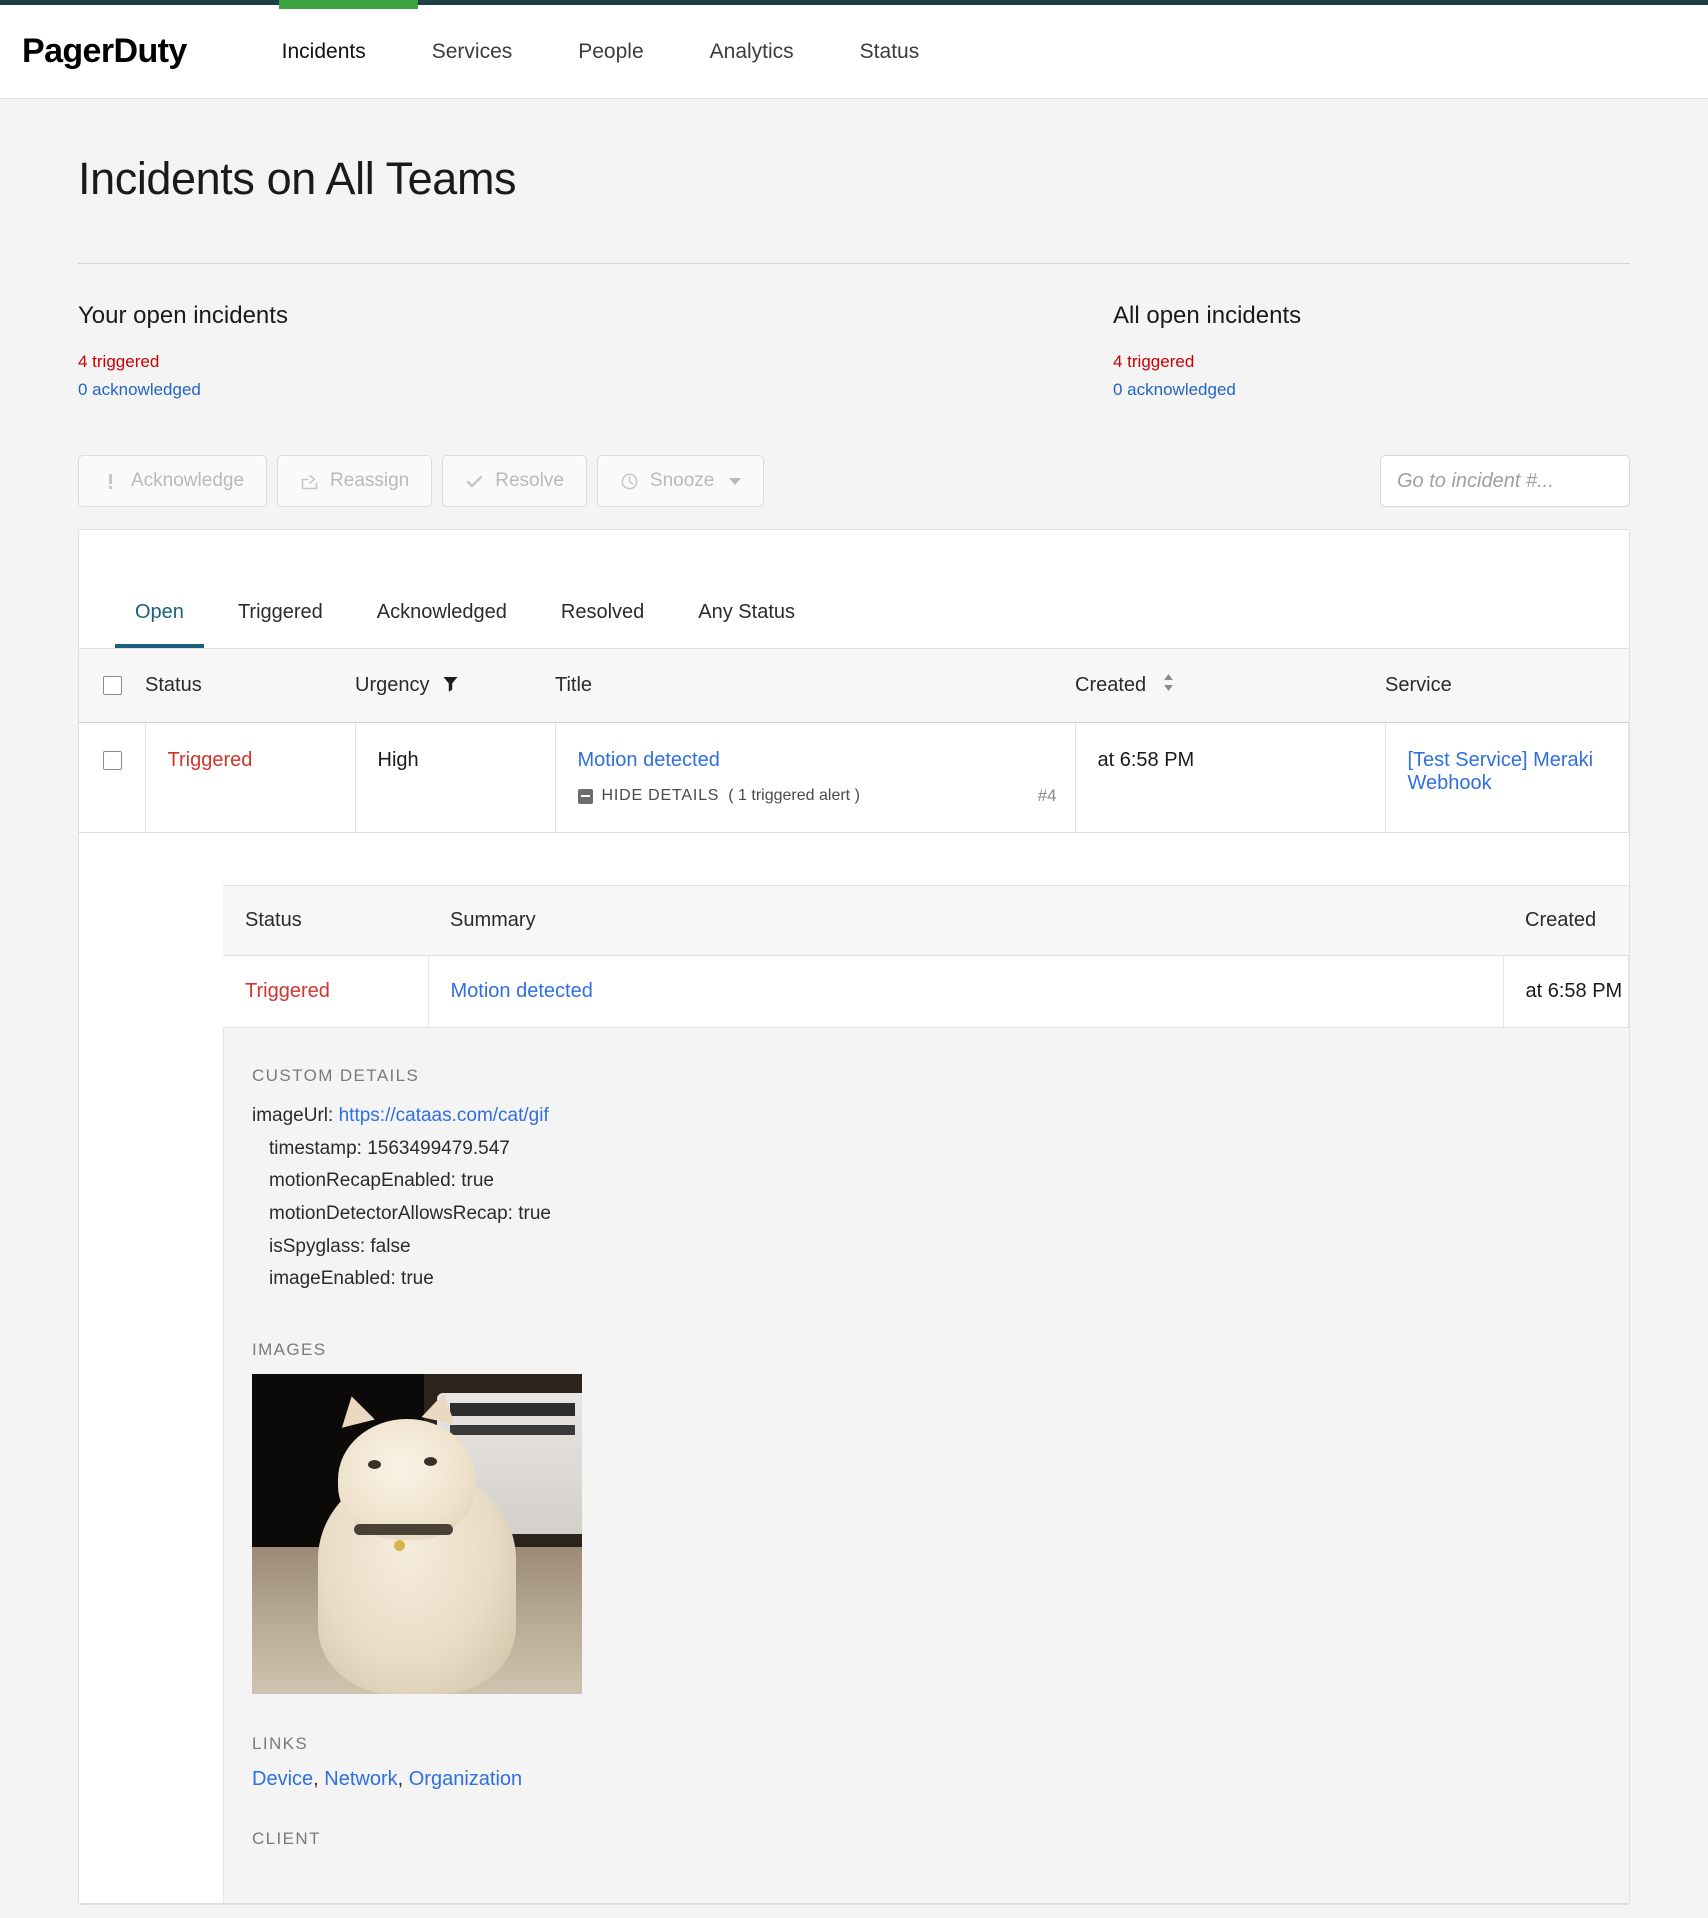 This screenshot has height=1918, width=1708. Describe the element at coordinates (336, 1076) in the screenshot. I see `custom-details-label: CUSTOM DETAILS` at that location.